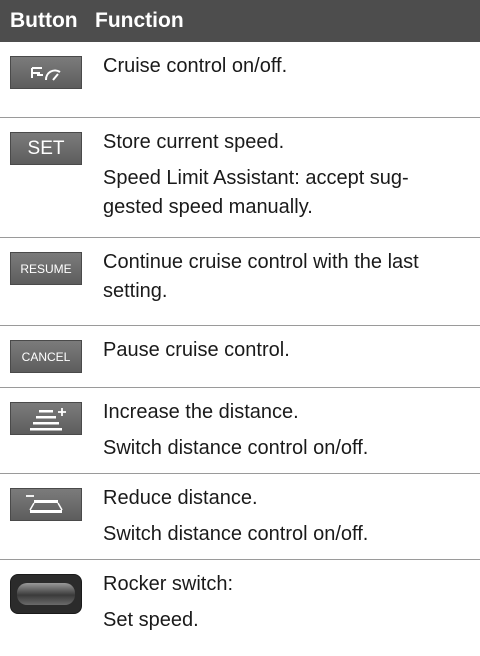  Describe the element at coordinates (151, 620) in the screenshot. I see `function-text: Set speed.` at that location.